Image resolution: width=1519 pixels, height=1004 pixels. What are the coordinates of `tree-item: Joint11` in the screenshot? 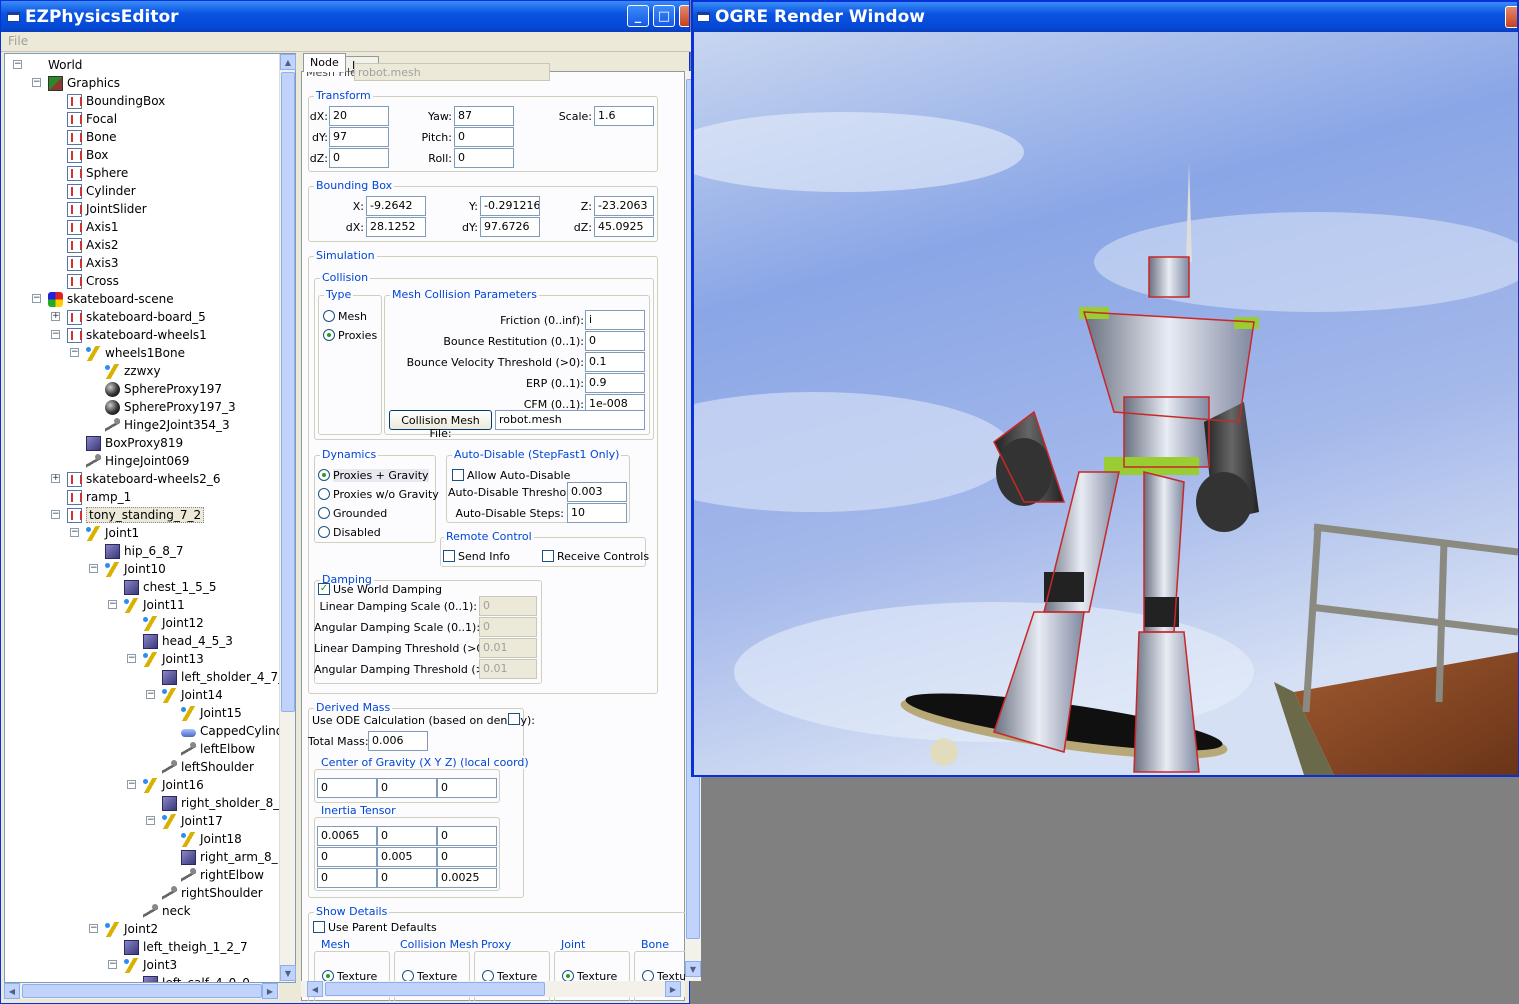 It's located at (154, 605).